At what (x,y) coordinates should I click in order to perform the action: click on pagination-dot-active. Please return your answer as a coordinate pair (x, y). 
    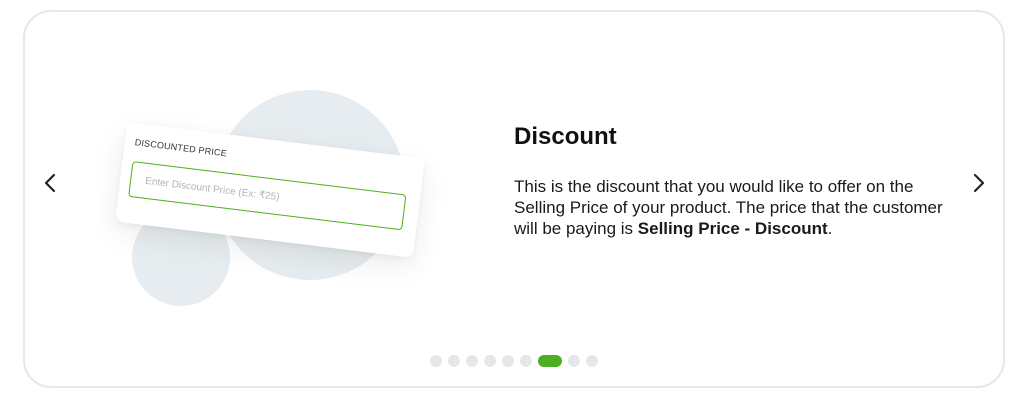
    Looking at the image, I should click on (550, 361).